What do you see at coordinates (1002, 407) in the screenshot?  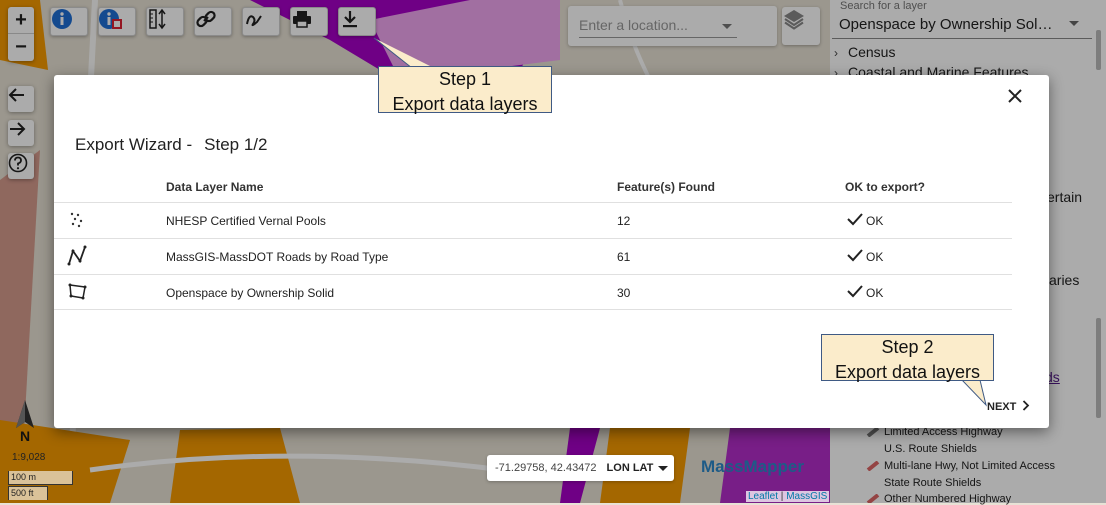 I see `next-label: NEXT` at bounding box center [1002, 407].